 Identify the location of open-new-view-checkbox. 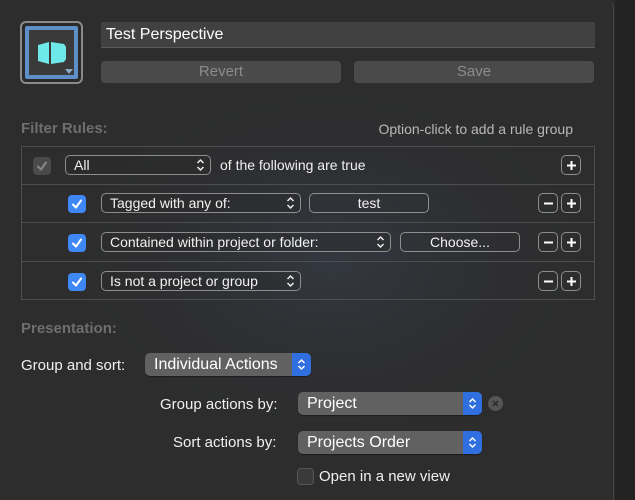
(305, 476).